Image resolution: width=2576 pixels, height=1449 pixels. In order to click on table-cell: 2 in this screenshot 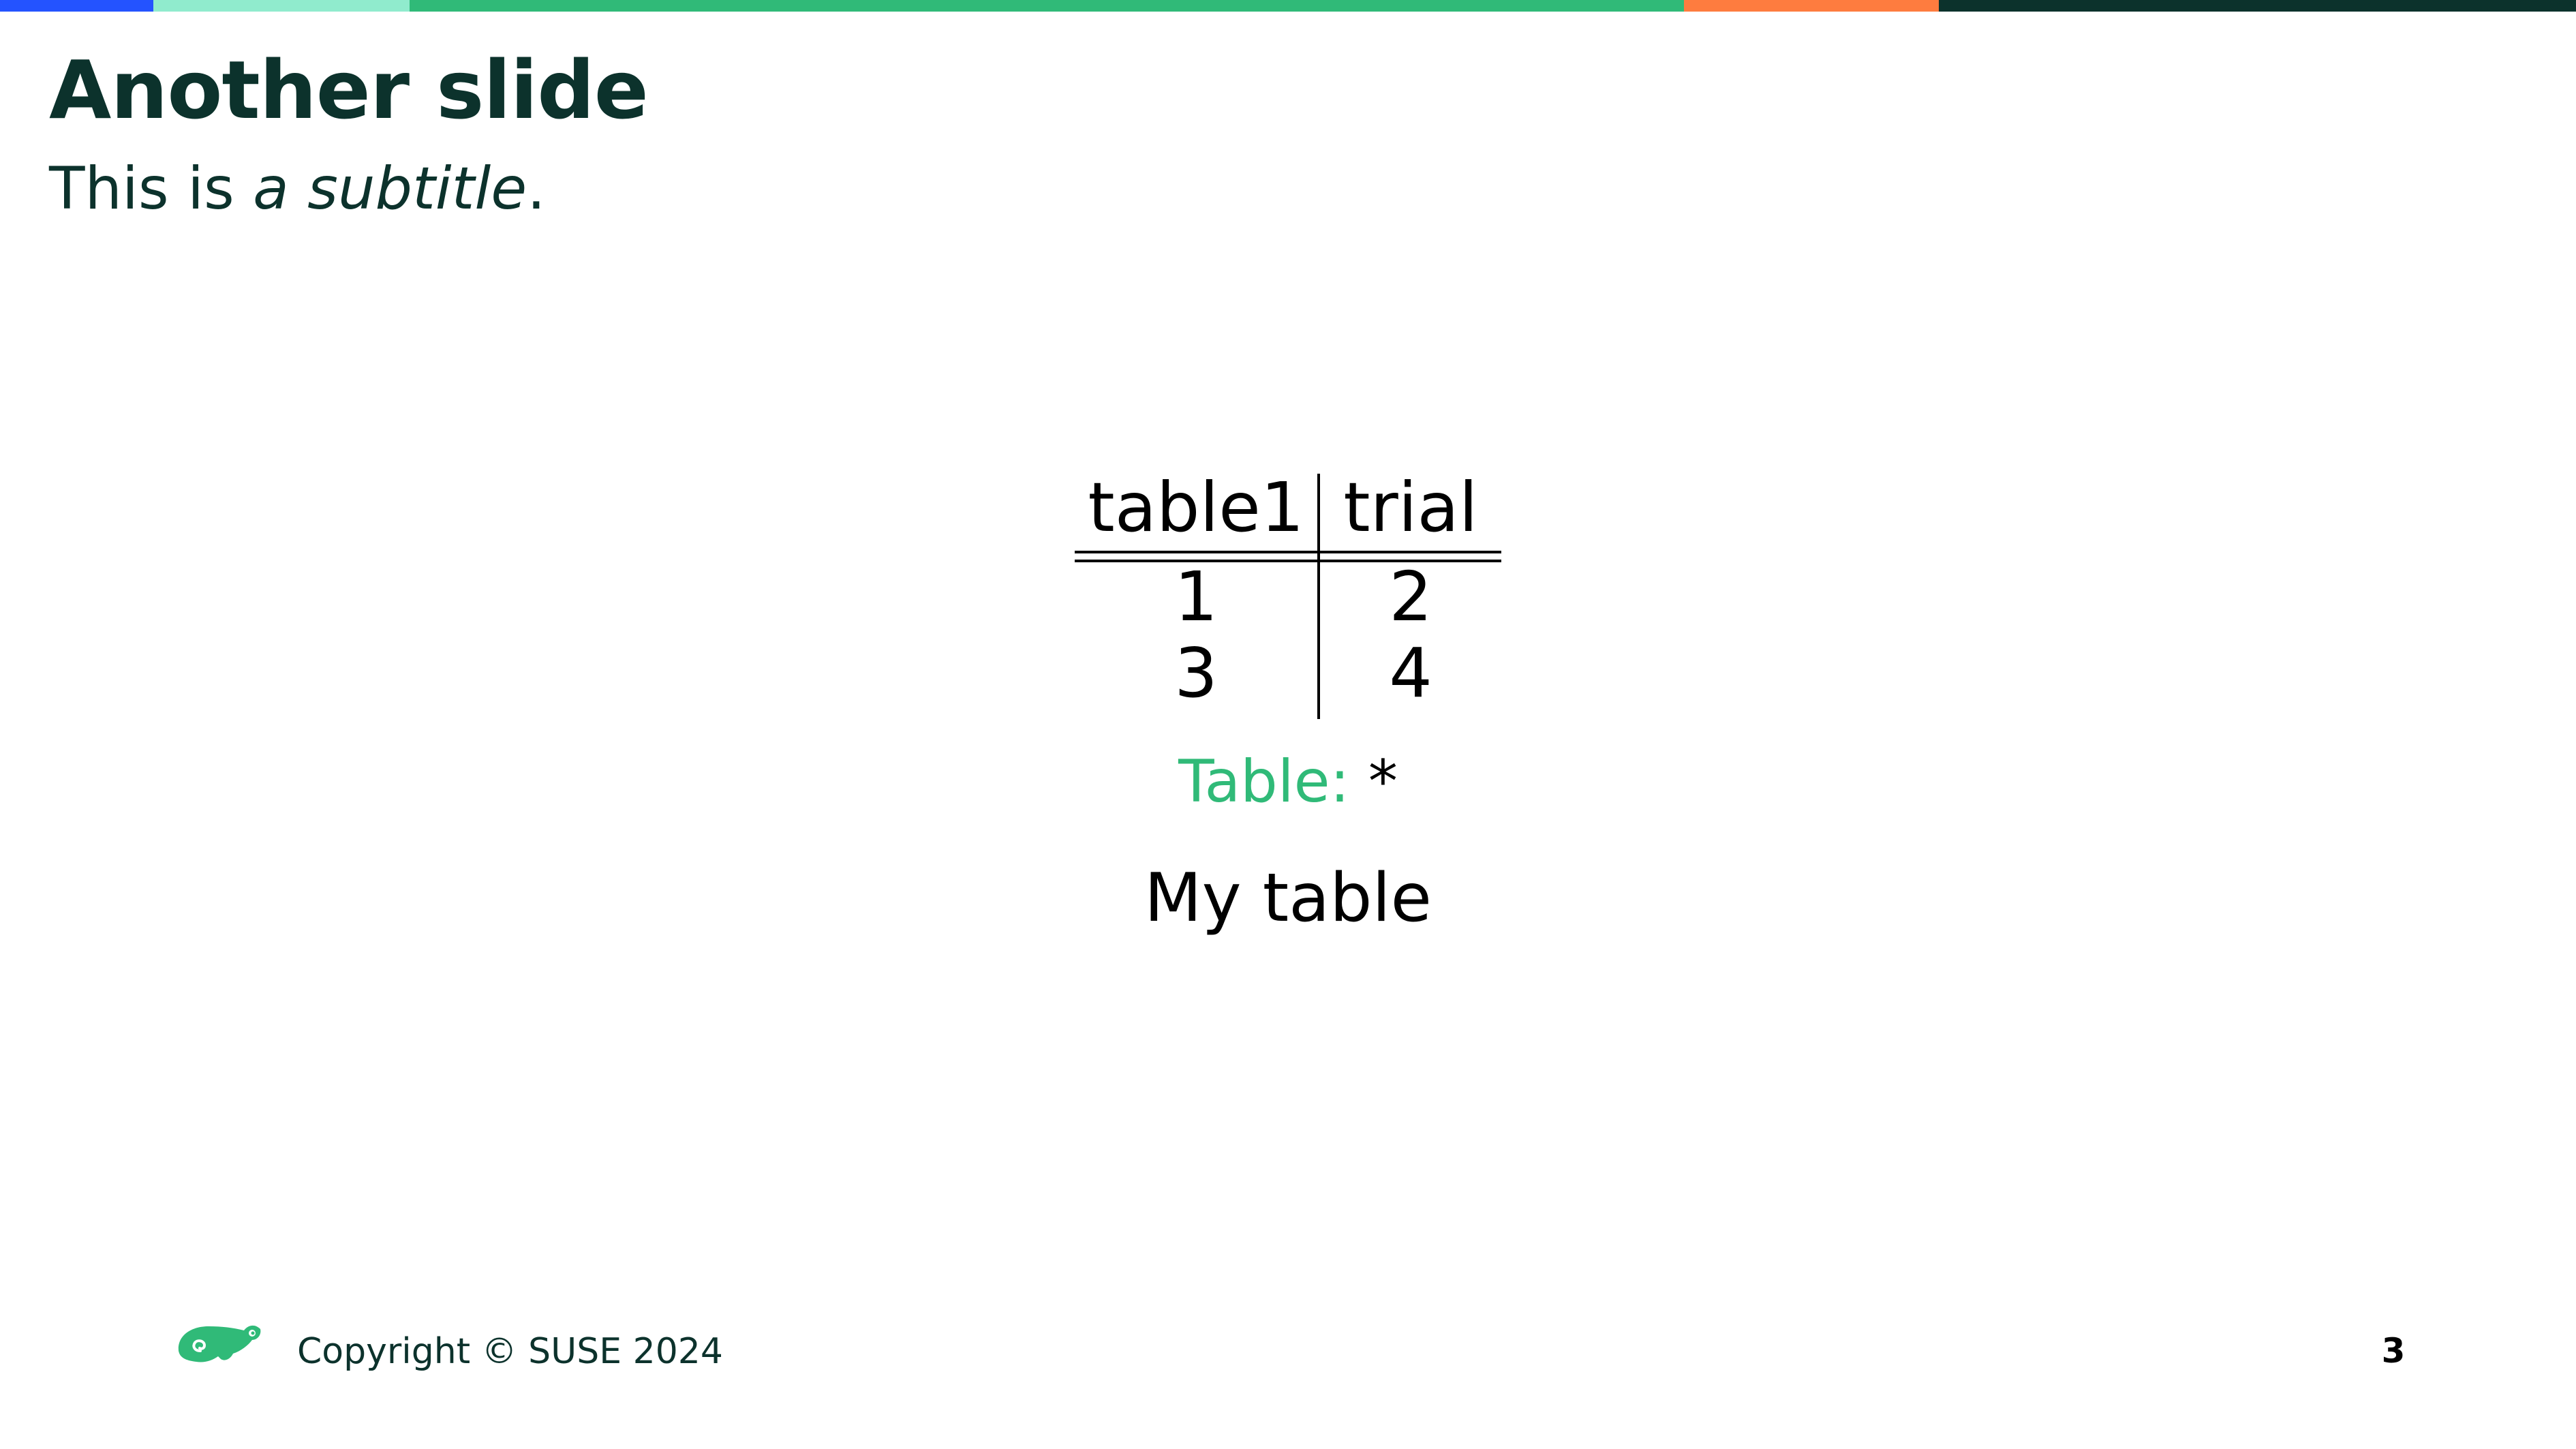, I will do `click(1411, 597)`.